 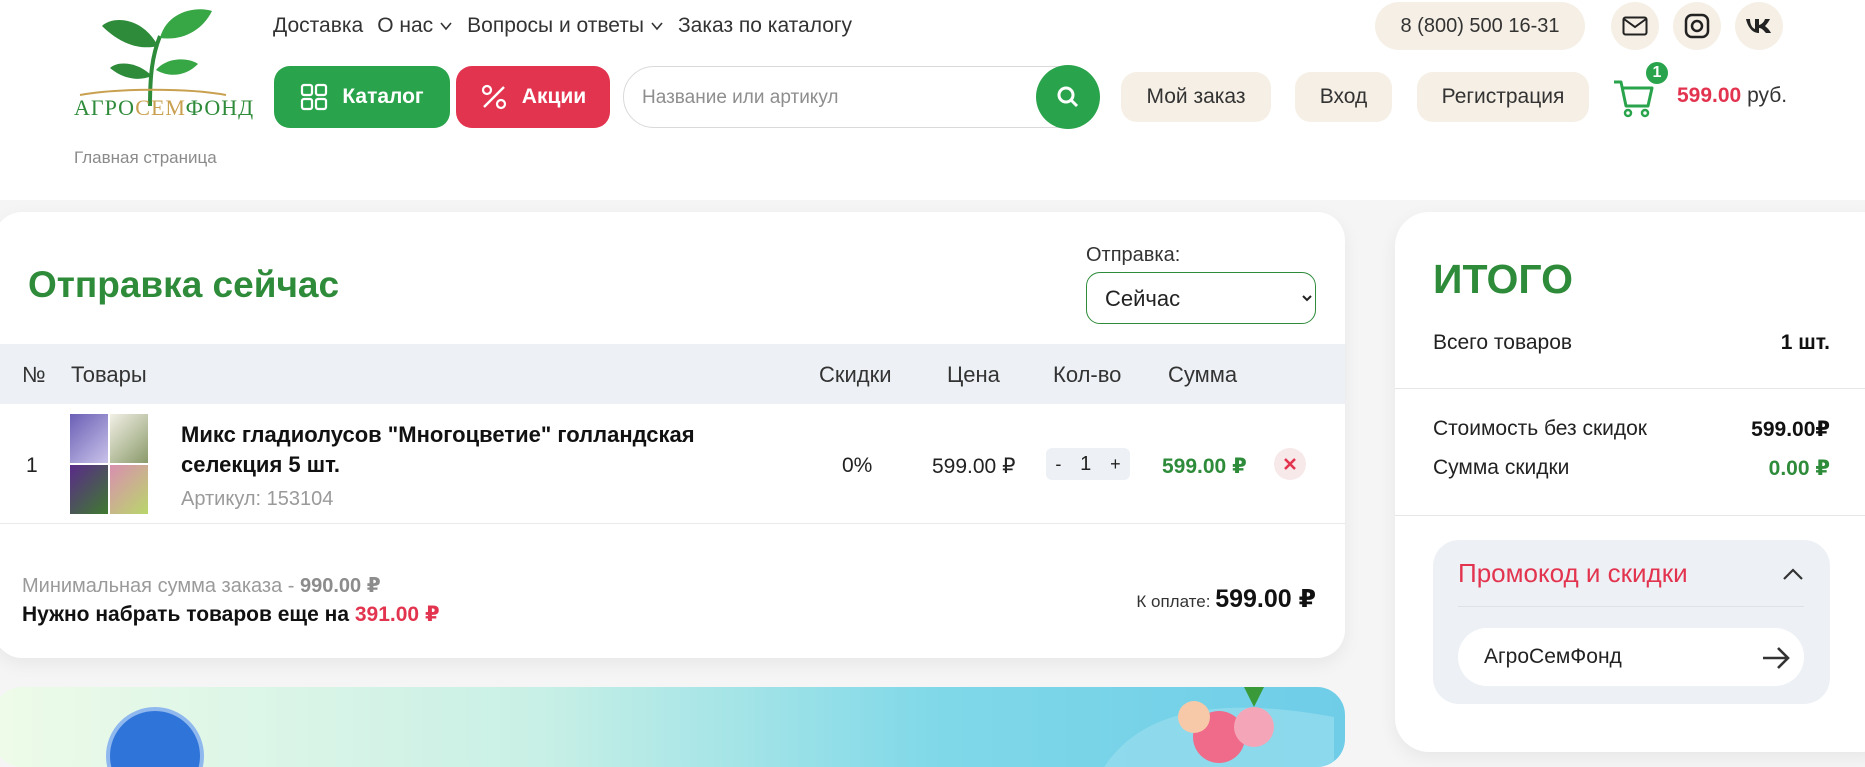 I want to click on grid-icon, so click(x=314, y=97).